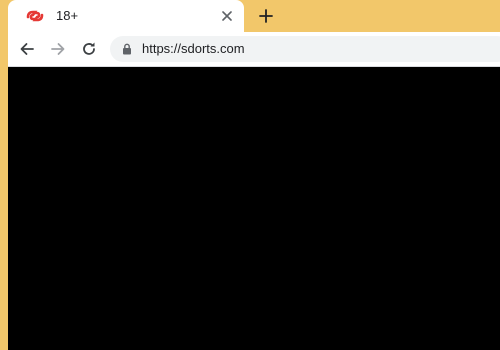 Image resolution: width=500 pixels, height=350 pixels. What do you see at coordinates (193, 49) in the screenshot?
I see `url-text: https://sdorts.com` at bounding box center [193, 49].